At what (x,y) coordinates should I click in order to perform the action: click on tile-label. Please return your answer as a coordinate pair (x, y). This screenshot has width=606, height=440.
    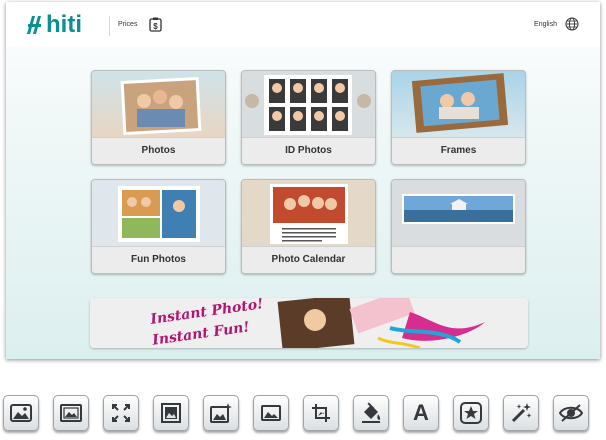
    Looking at the image, I should click on (458, 259).